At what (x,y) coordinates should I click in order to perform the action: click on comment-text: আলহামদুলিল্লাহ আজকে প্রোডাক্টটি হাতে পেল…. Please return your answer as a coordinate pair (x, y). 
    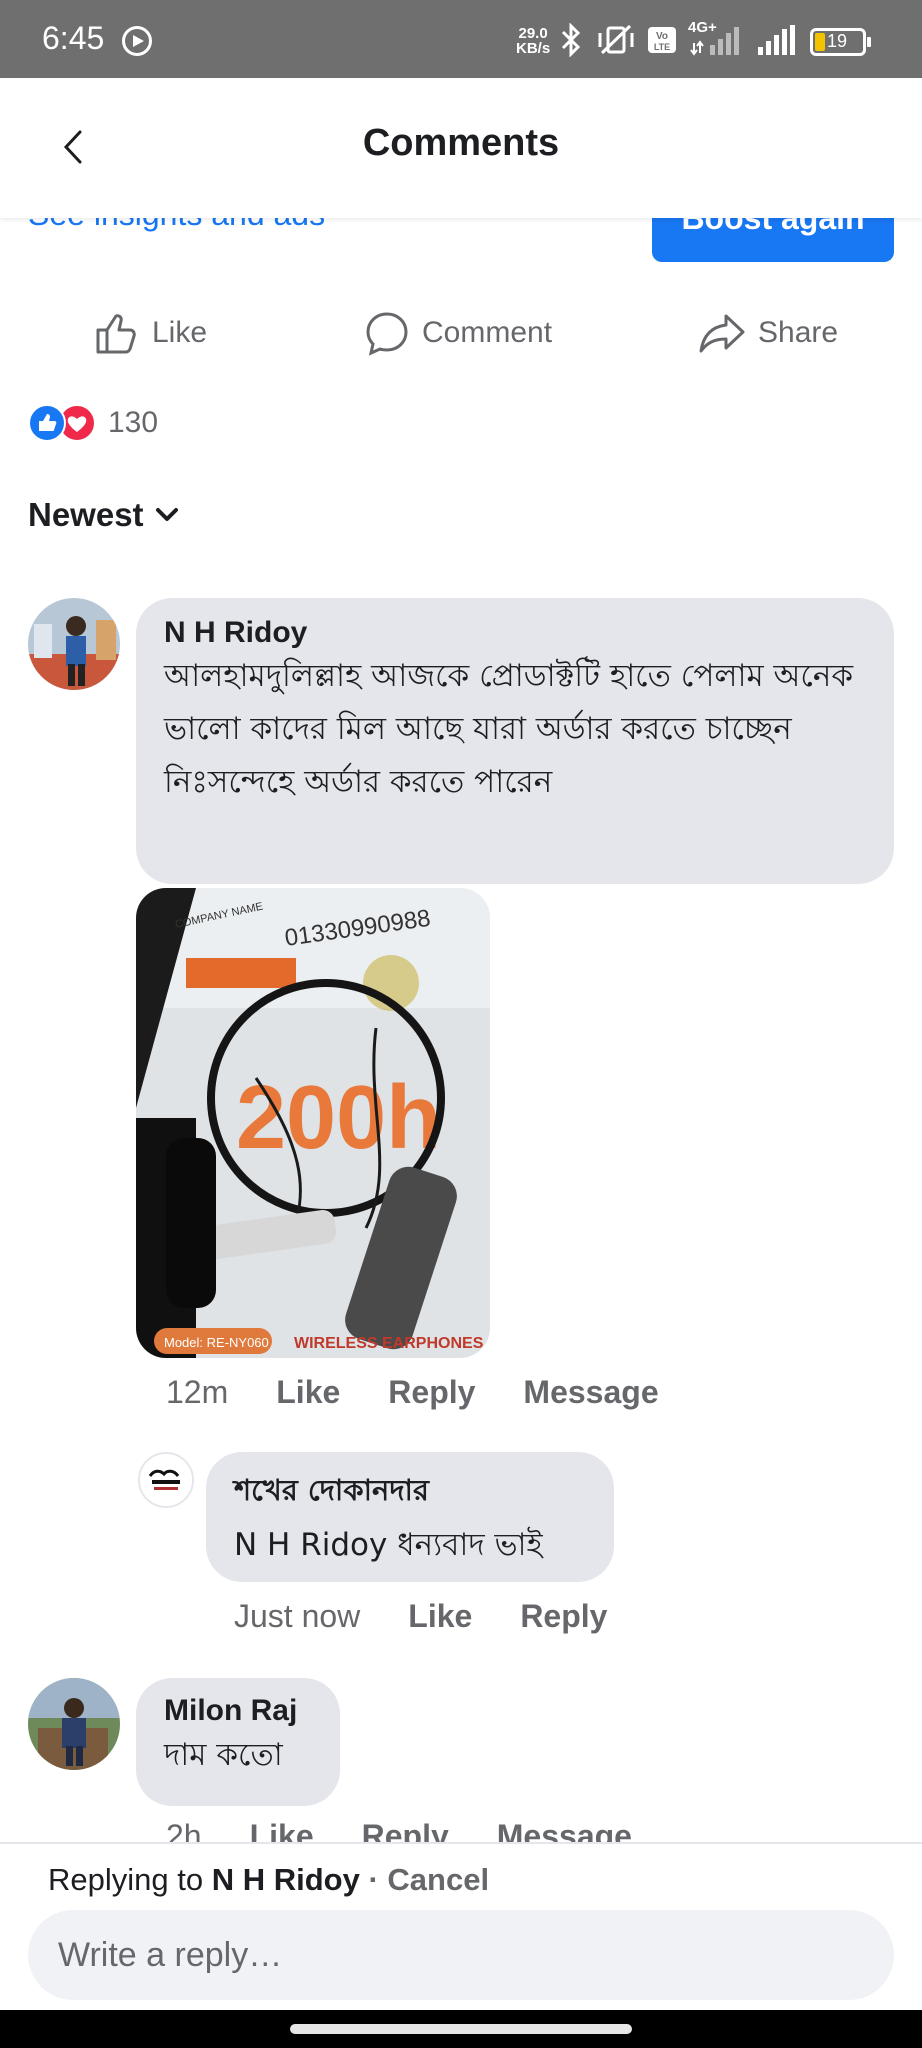
    Looking at the image, I should click on (509, 729).